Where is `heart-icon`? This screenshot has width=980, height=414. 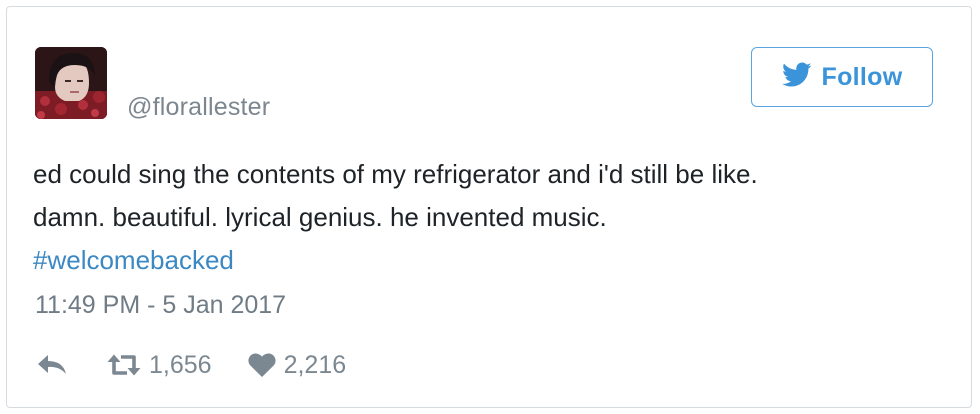
heart-icon is located at coordinates (262, 365).